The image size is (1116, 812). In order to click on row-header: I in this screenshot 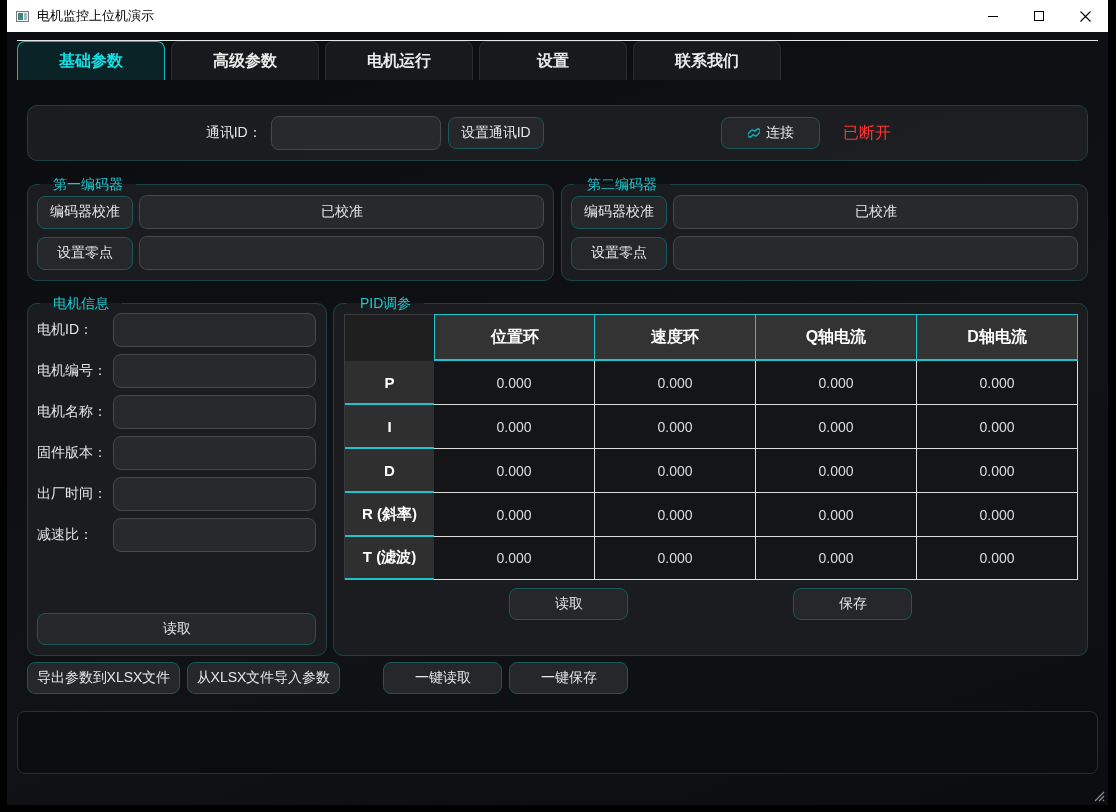, I will do `click(389, 427)`.